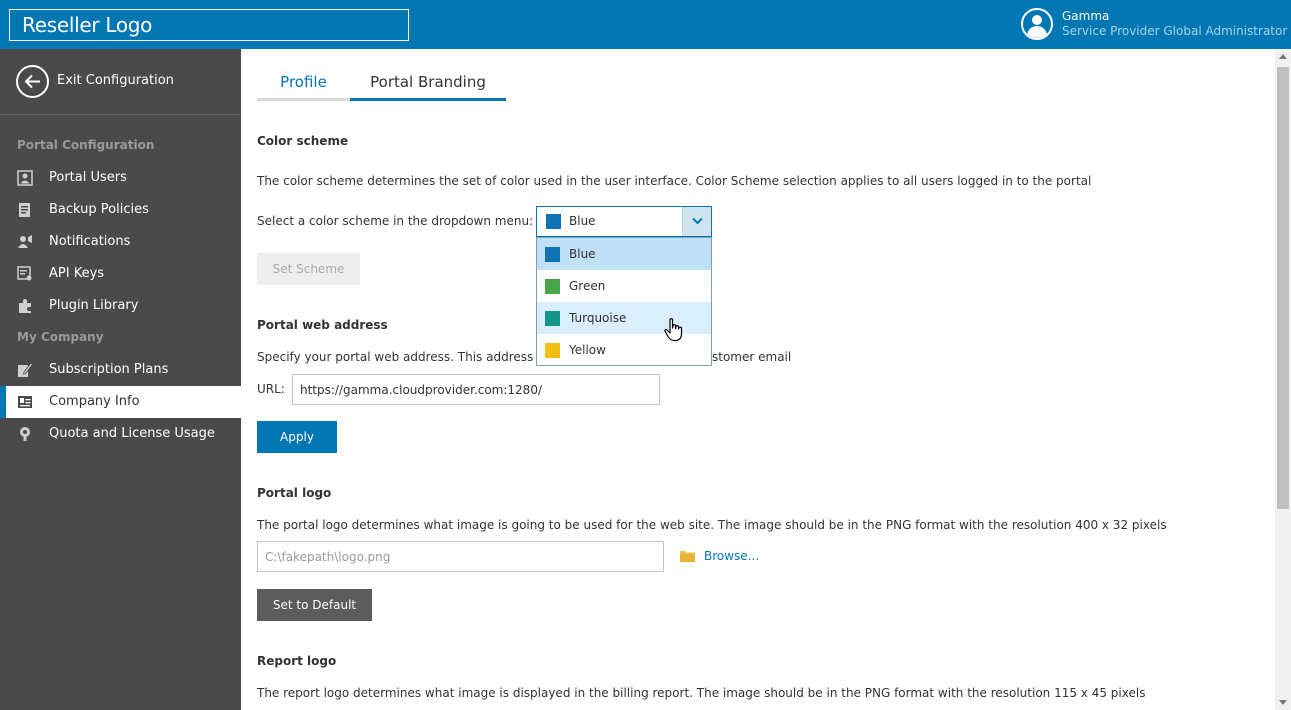 Image resolution: width=1291 pixels, height=710 pixels. Describe the element at coordinates (587, 286) in the screenshot. I see `color-option-label: Green` at that location.